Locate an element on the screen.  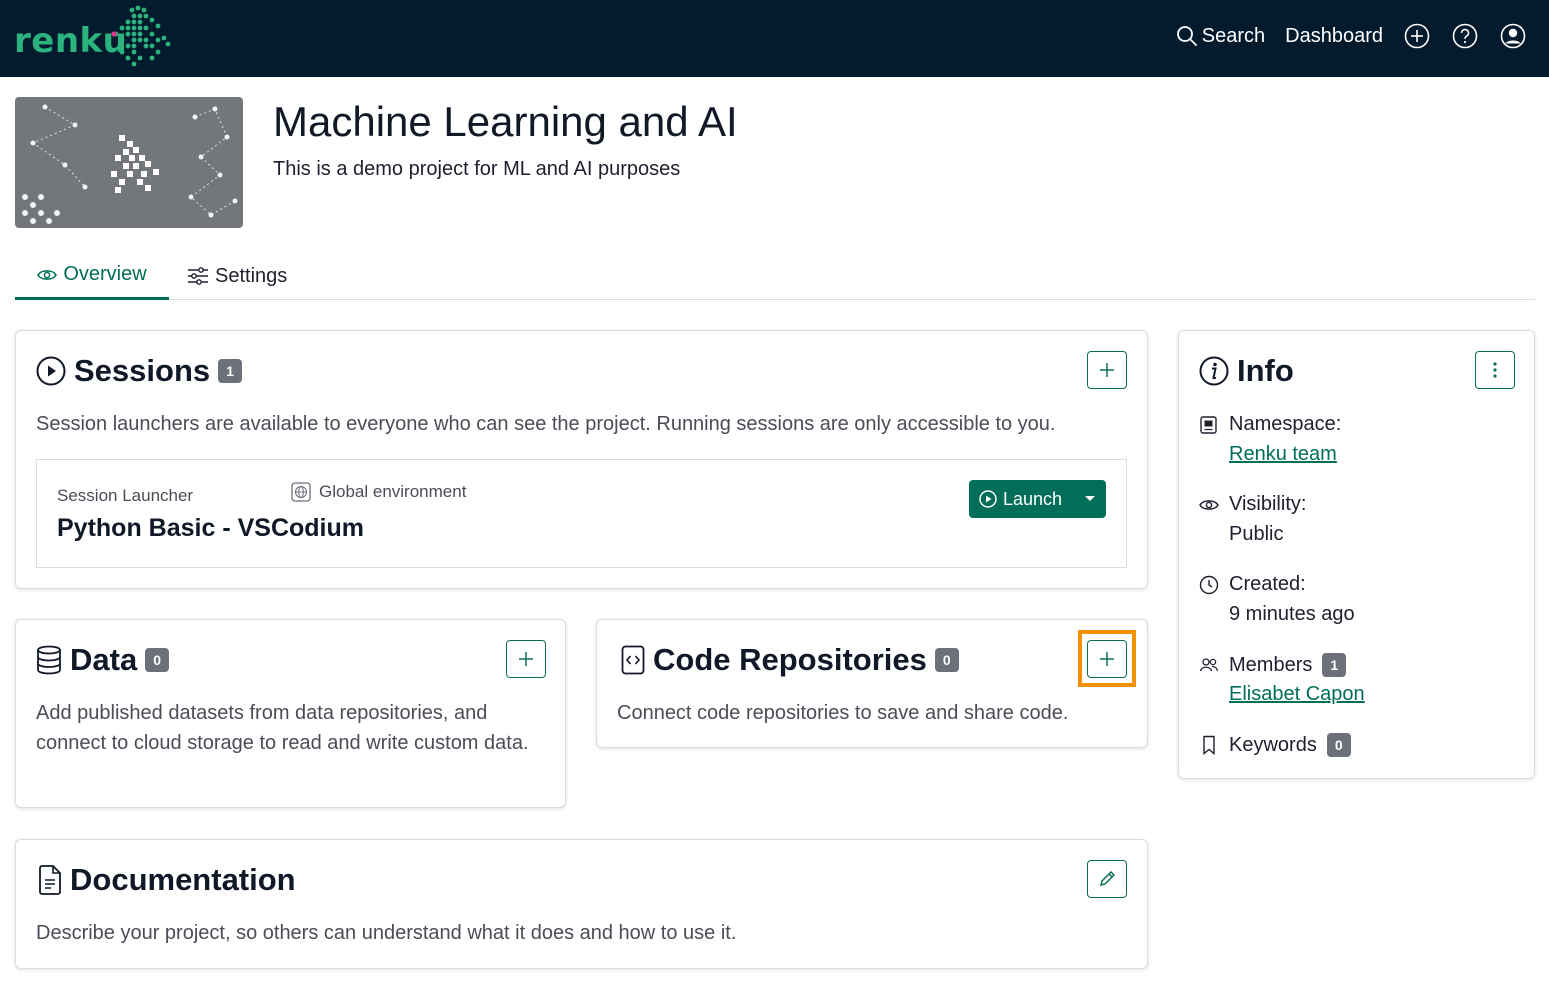
sessions-count-badge: 1 is located at coordinates (230, 371).